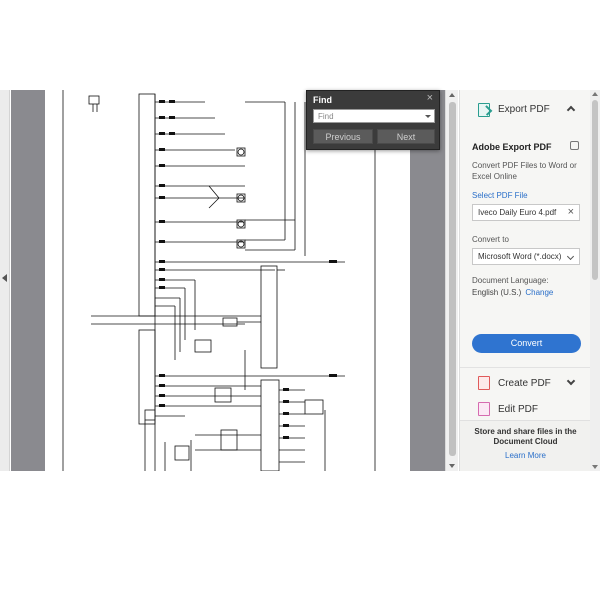 This screenshot has width=600, height=600. What do you see at coordinates (322, 100) in the screenshot?
I see `find-title: Find` at bounding box center [322, 100].